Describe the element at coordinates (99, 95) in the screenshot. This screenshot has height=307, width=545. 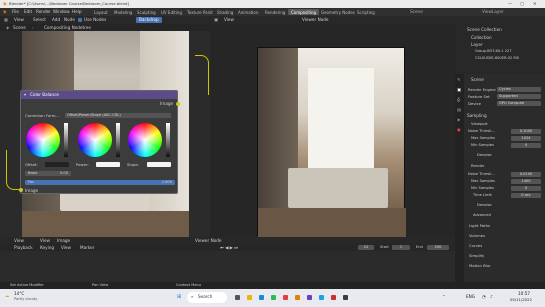
I see `node-header: ▾ Color Balance` at that location.